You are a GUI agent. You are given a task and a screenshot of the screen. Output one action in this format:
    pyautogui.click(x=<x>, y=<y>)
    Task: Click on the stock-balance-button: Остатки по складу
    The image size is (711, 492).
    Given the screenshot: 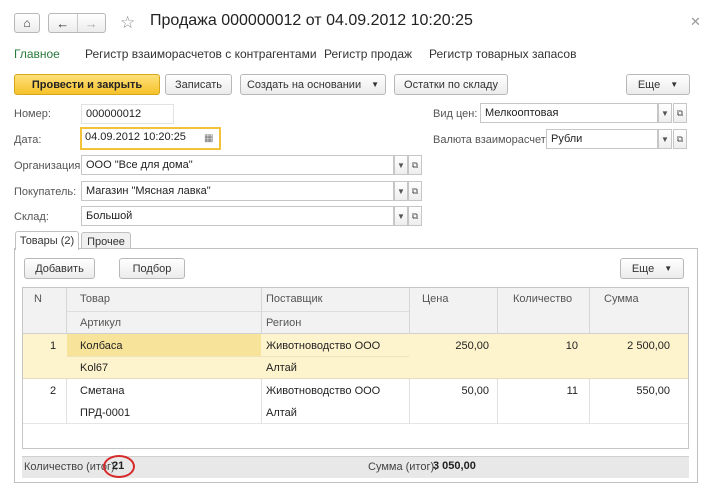 What is the action you would take?
    pyautogui.click(x=451, y=84)
    